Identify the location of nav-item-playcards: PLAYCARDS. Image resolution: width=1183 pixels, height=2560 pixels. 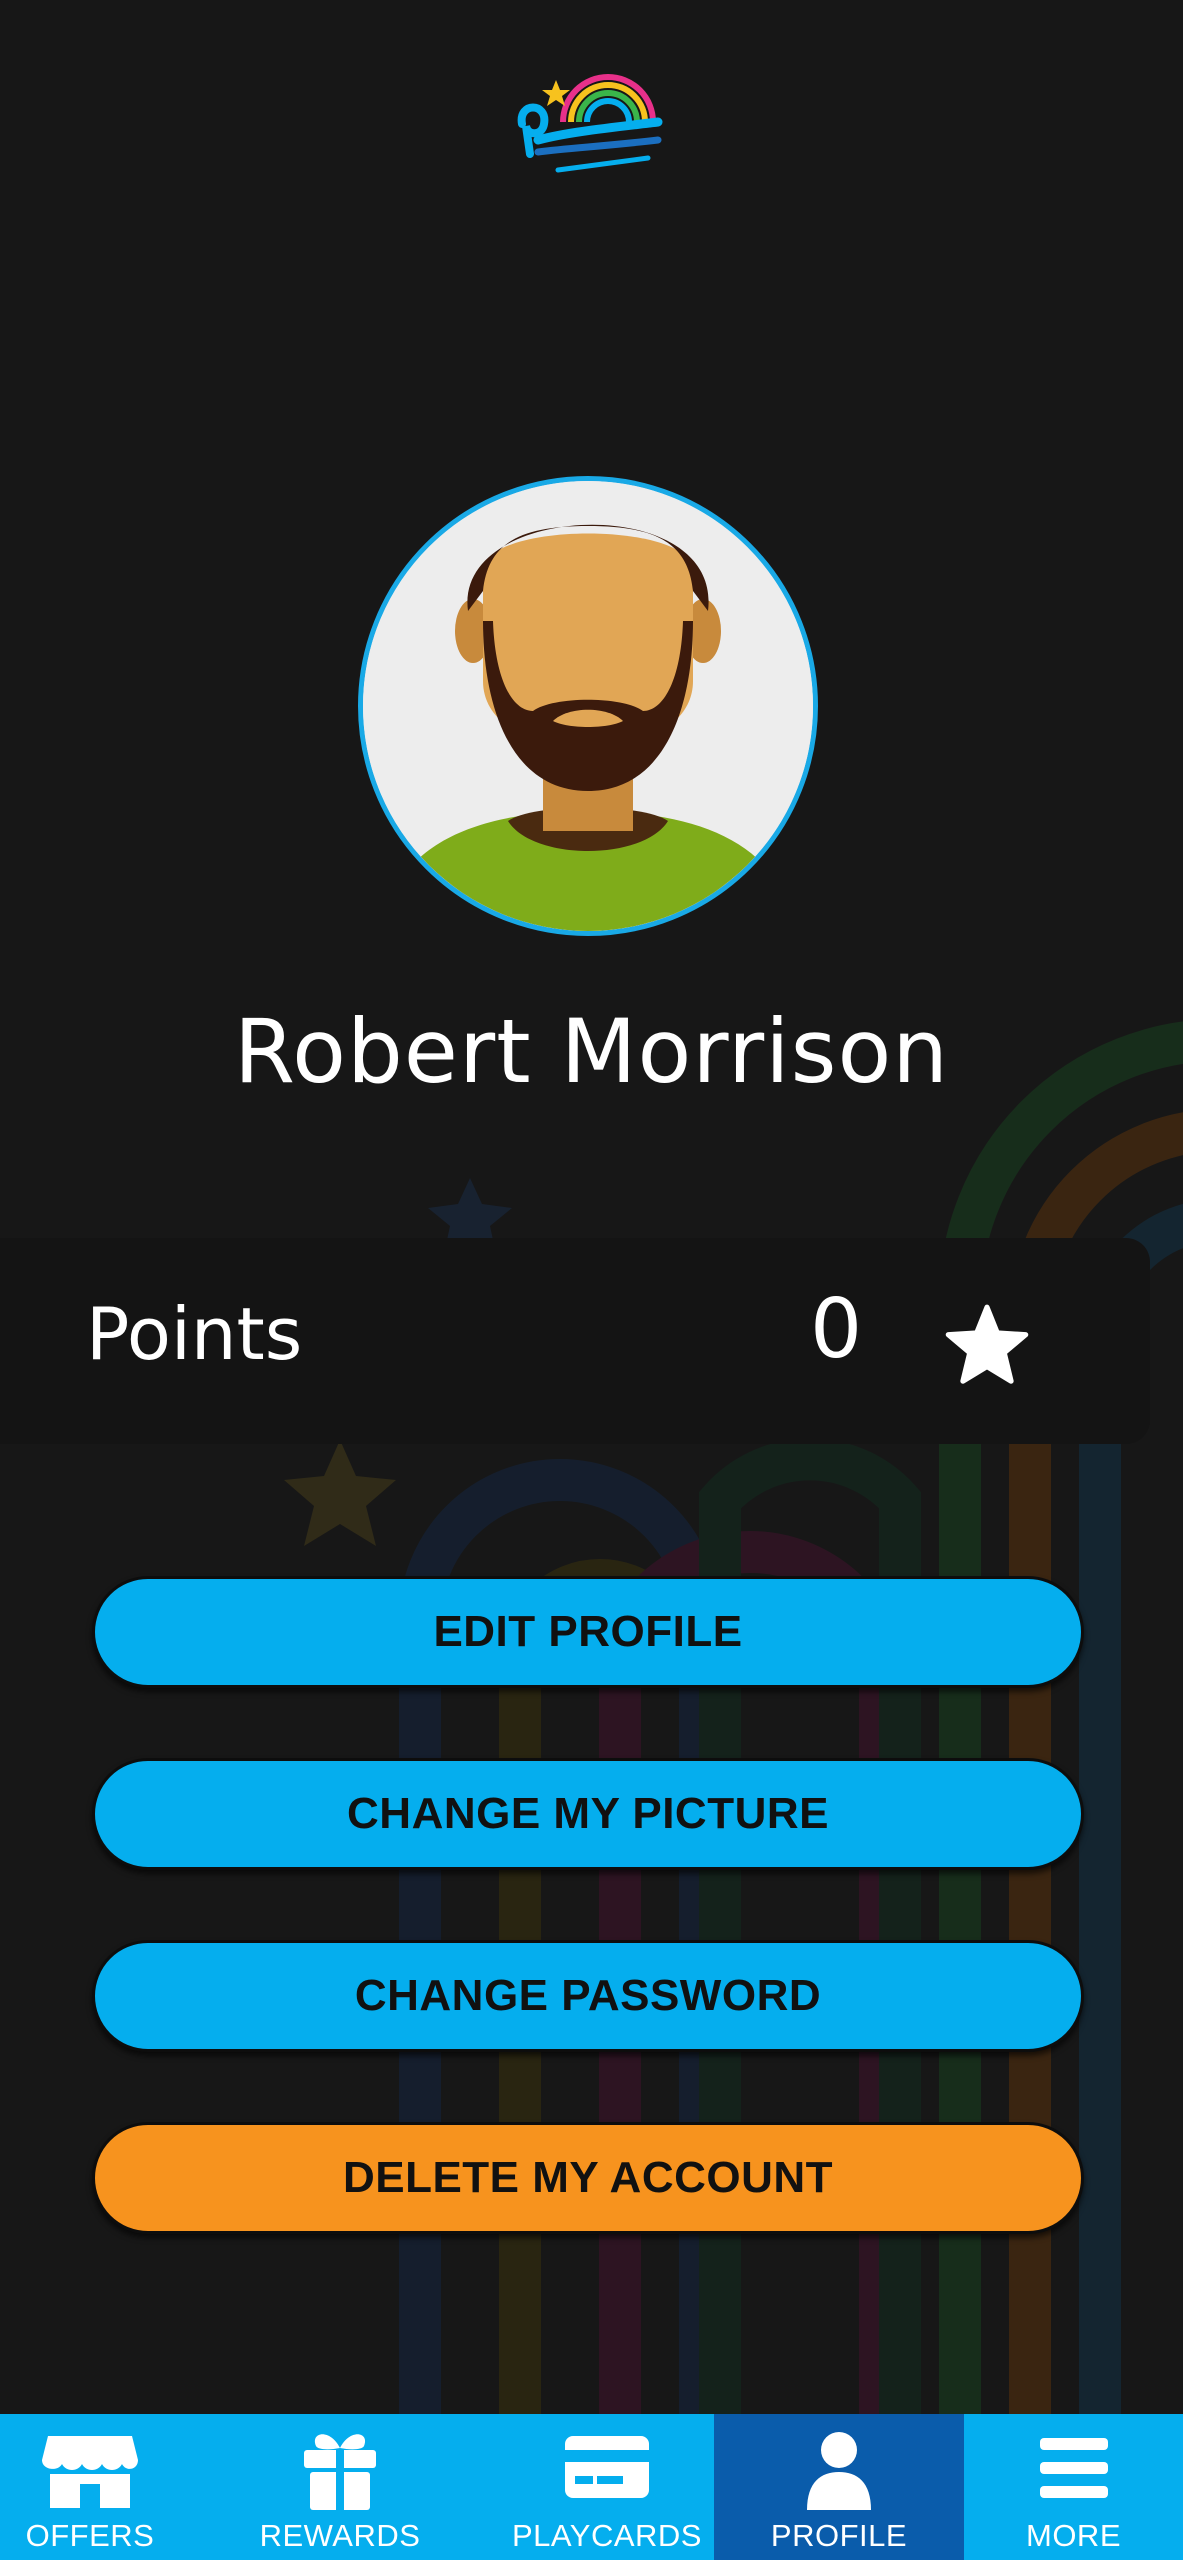
(607, 2487).